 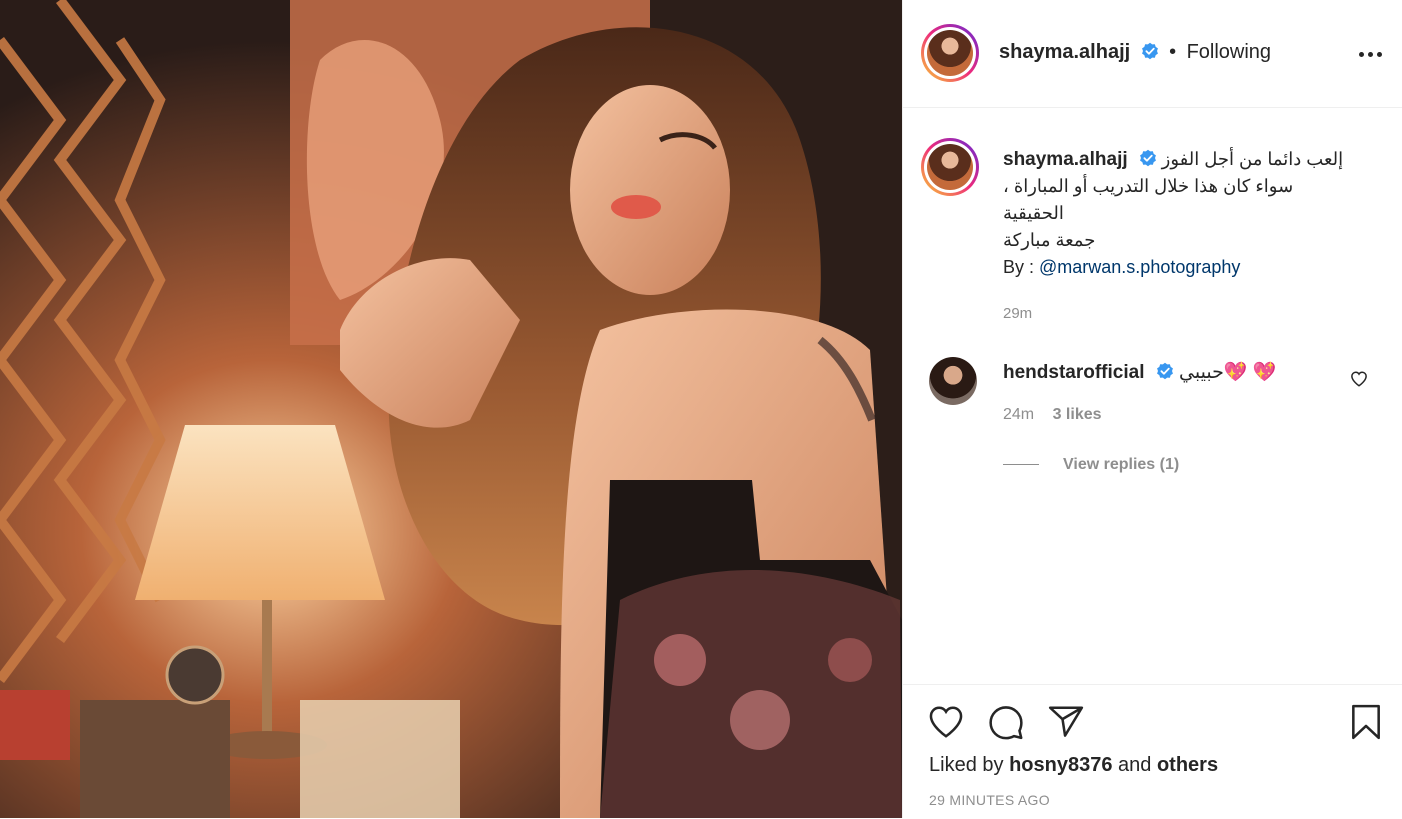 I want to click on caption-username: shayma.alhajj, so click(x=1065, y=159).